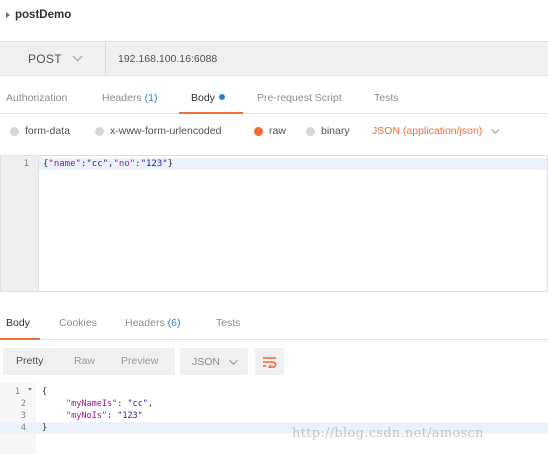 The image size is (548, 454). Describe the element at coordinates (427, 131) in the screenshot. I see `content-type-label: JSON (application/json)` at that location.